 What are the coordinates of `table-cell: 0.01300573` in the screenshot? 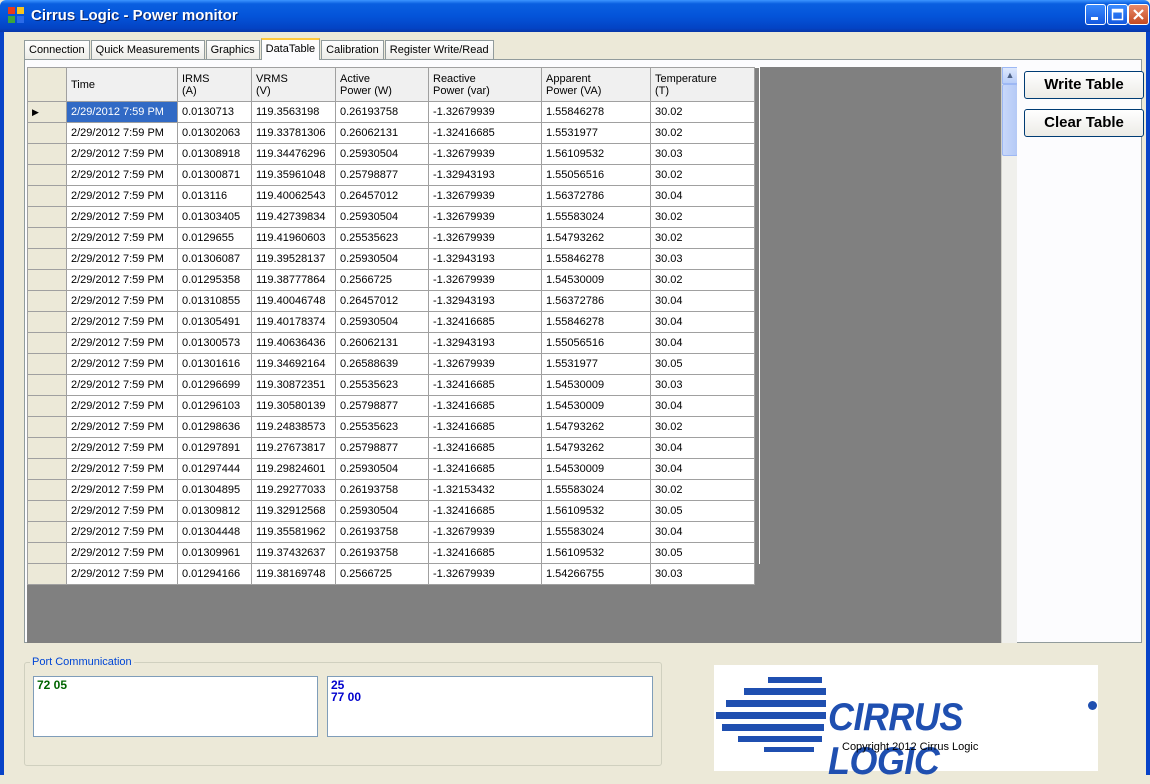 It's located at (214, 343).